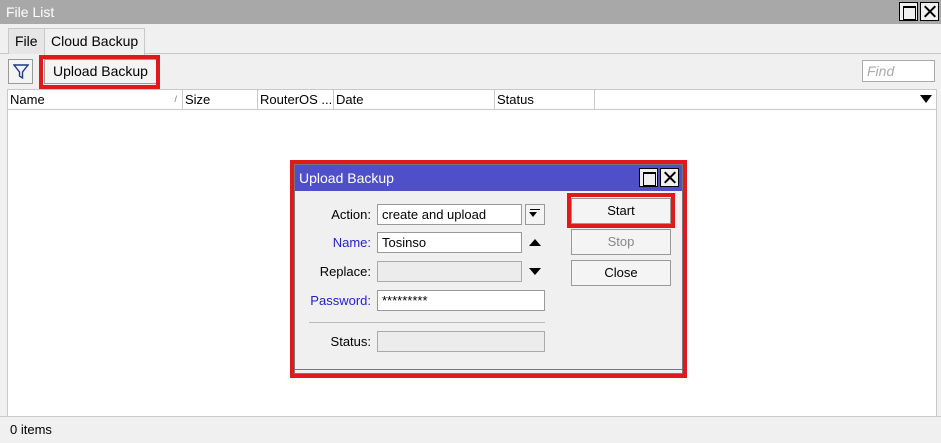 Image resolution: width=941 pixels, height=443 pixels. I want to click on close-button: Close, so click(621, 273).